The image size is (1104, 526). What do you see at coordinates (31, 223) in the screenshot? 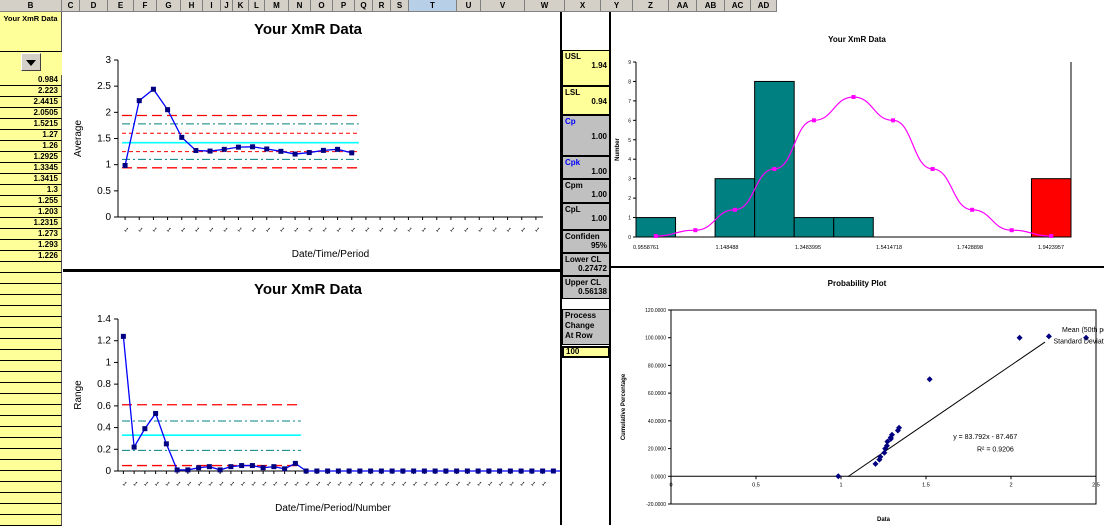
I see `data-cell: 1.2315` at bounding box center [31, 223].